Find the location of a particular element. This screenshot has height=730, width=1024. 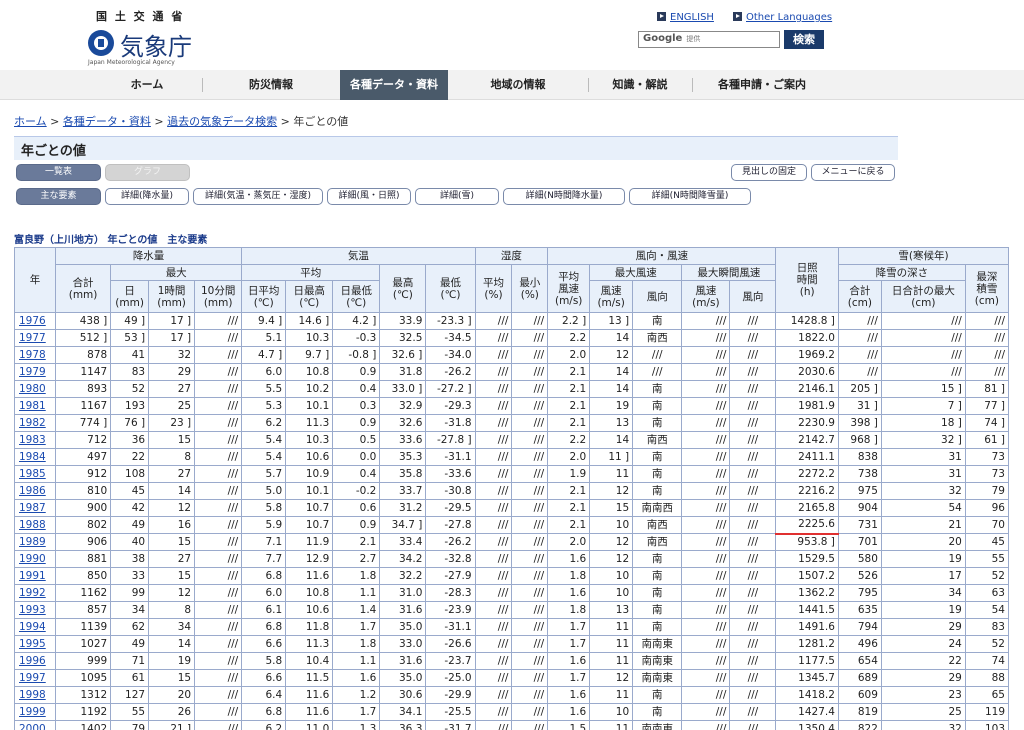

nav-home: ホーム is located at coordinates (147, 85).